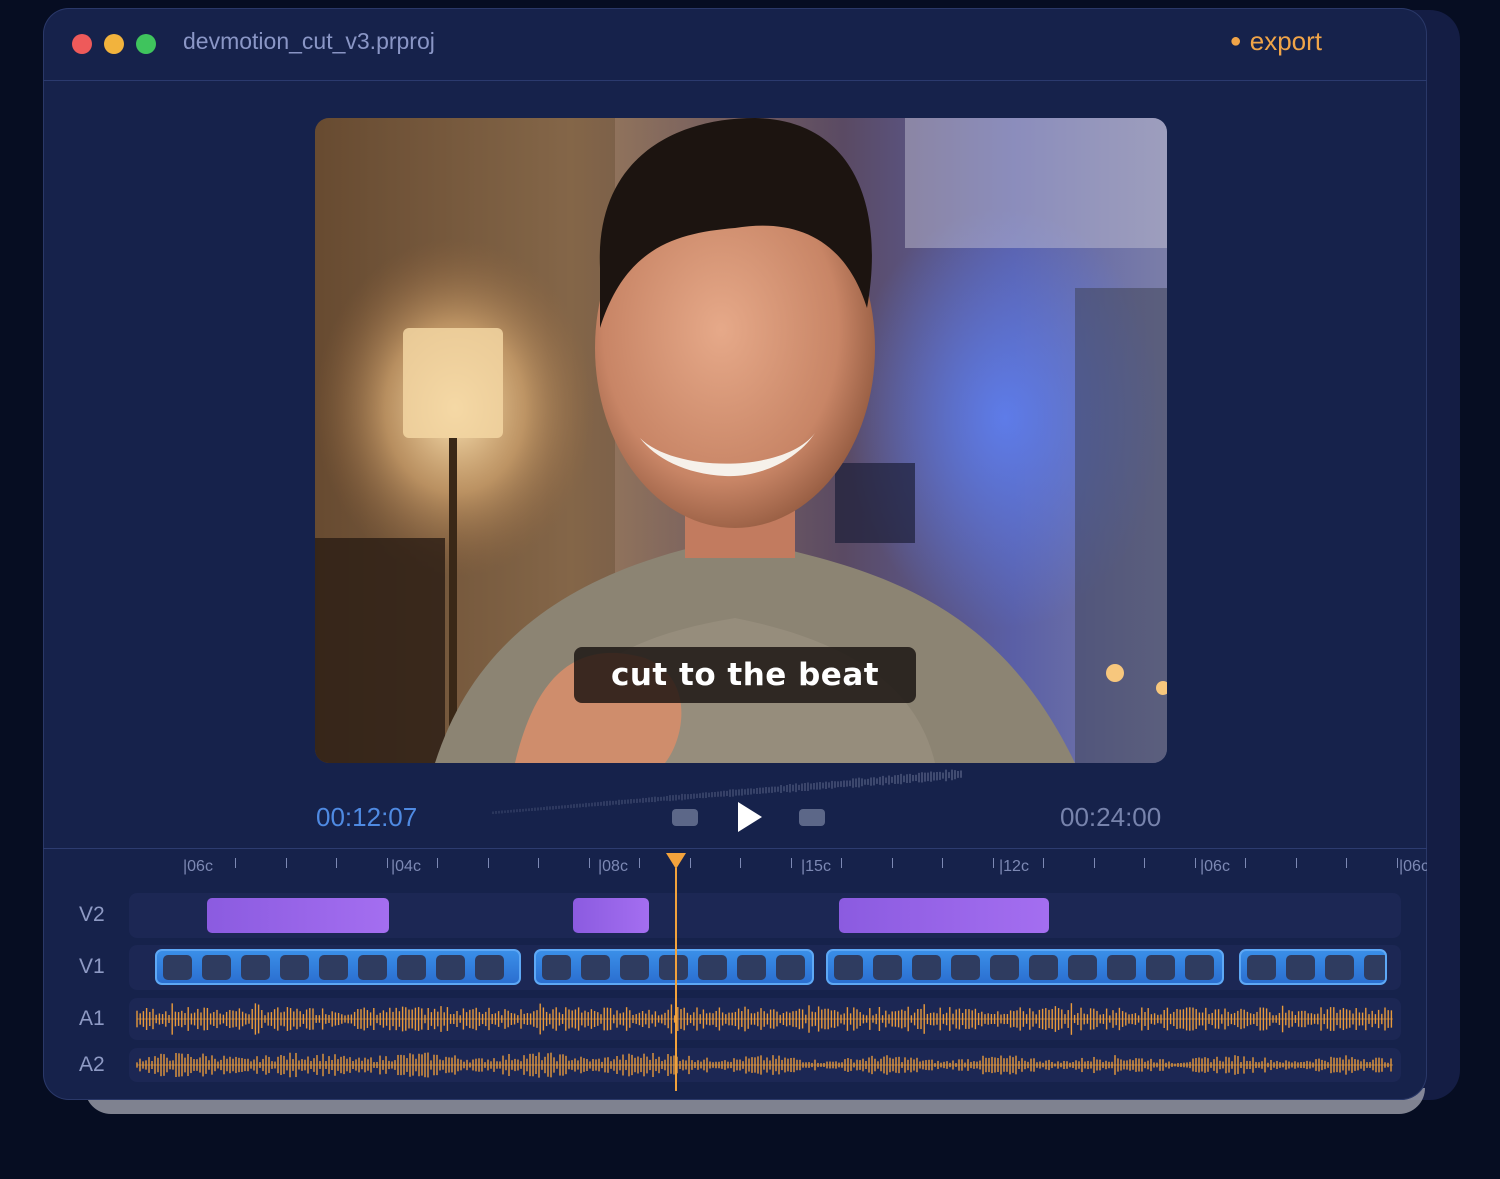 The width and height of the screenshot is (1500, 1179). Describe the element at coordinates (685, 817) in the screenshot. I see `prev-marker-icon` at that location.